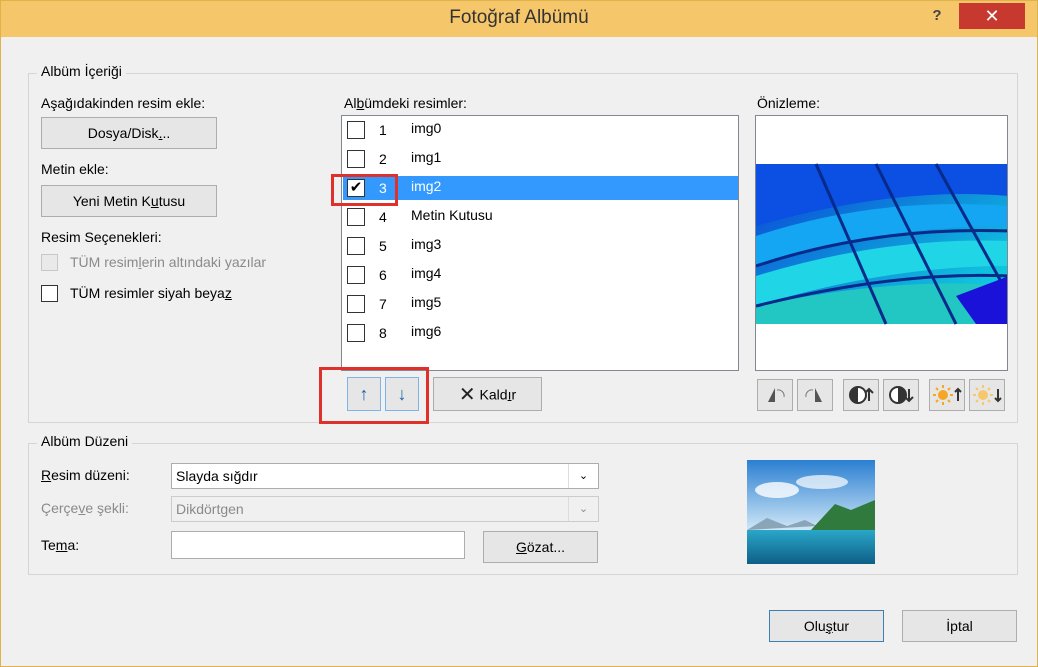 The width and height of the screenshot is (1038, 667). I want to click on title-bar: Fotoğraf Albümü ? ✕, so click(519, 19).